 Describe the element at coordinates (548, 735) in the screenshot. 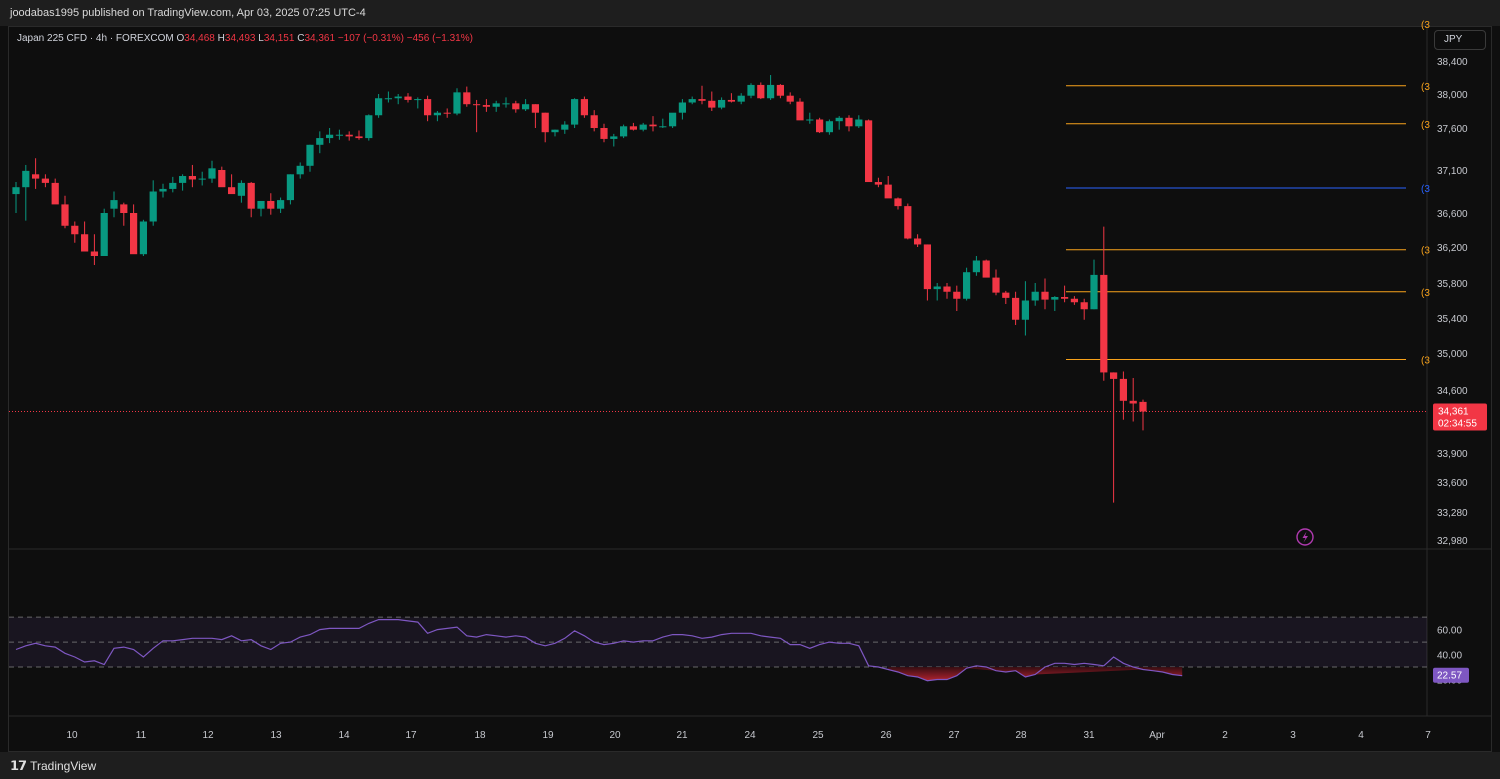

I see `time-axis-tick: 19` at that location.